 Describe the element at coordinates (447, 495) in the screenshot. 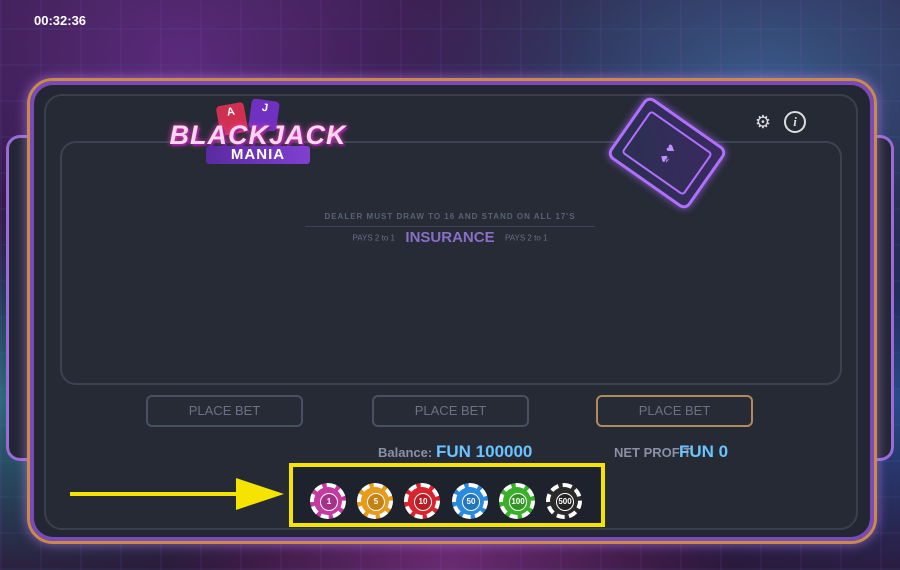

I see `chip-tray: 1 5 10 50 100 500` at that location.